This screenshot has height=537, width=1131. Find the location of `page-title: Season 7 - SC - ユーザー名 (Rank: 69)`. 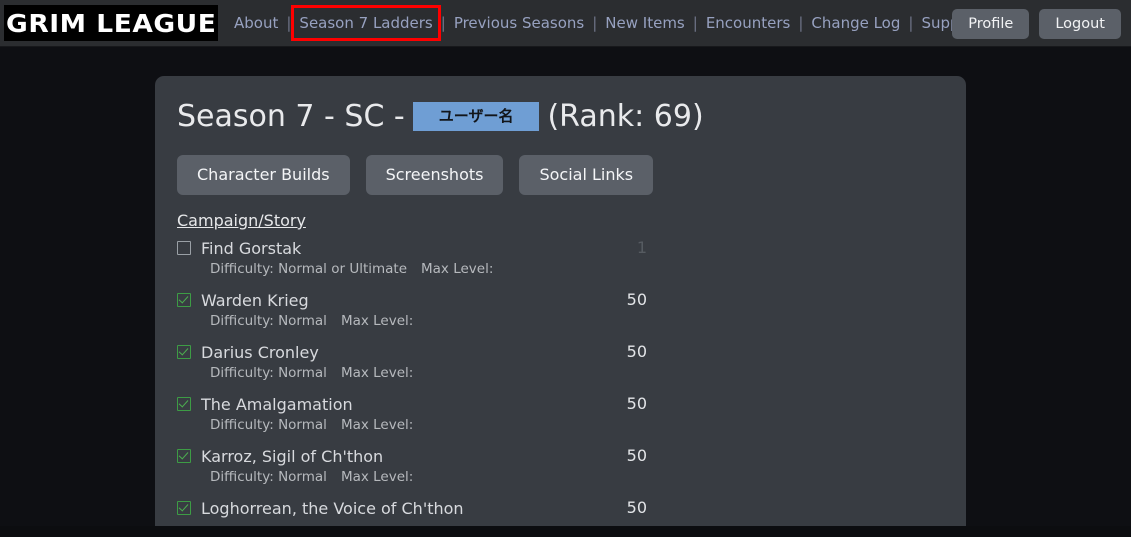

page-title: Season 7 - SC - ユーザー名 (Rank: 69) is located at coordinates (560, 116).